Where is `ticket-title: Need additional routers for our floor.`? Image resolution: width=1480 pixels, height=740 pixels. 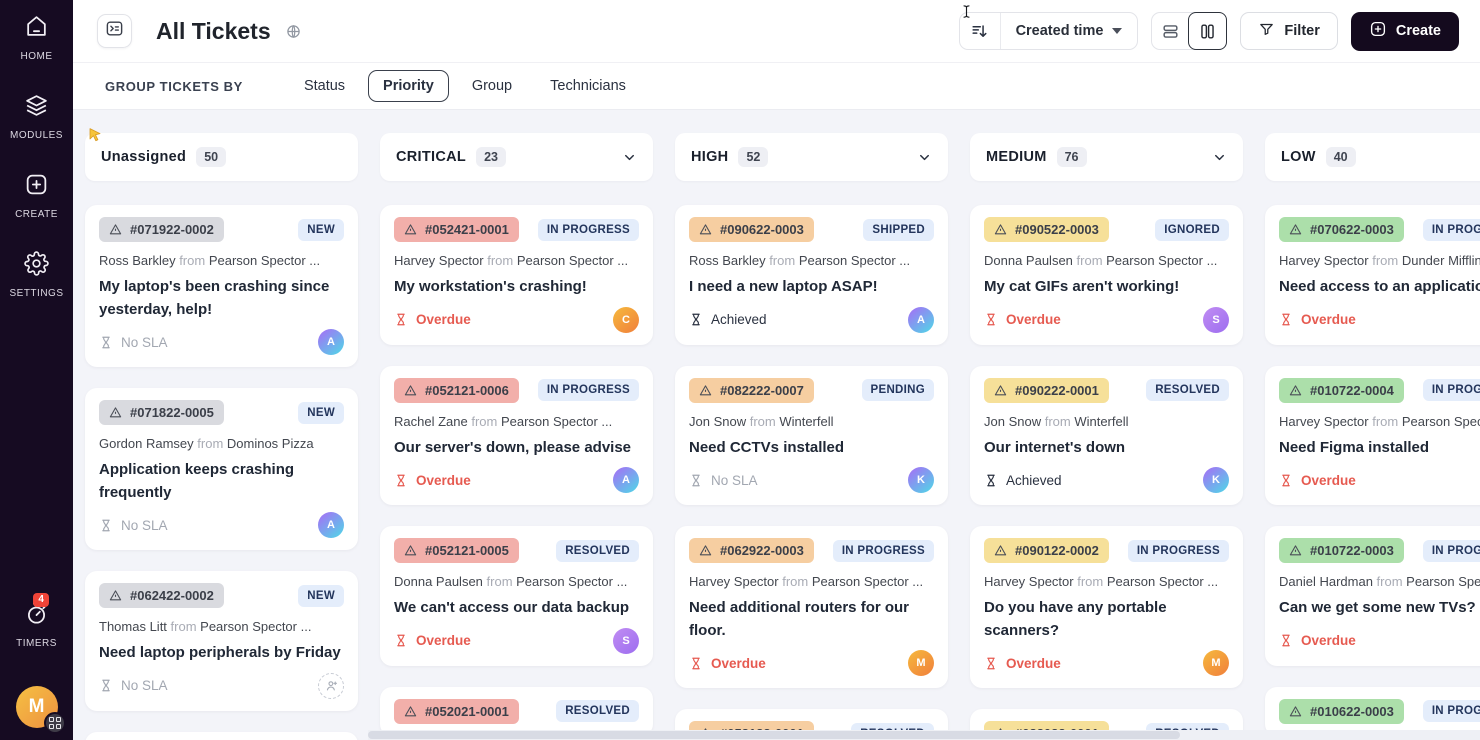
ticket-title: Need additional routers for our floor. is located at coordinates (799, 619).